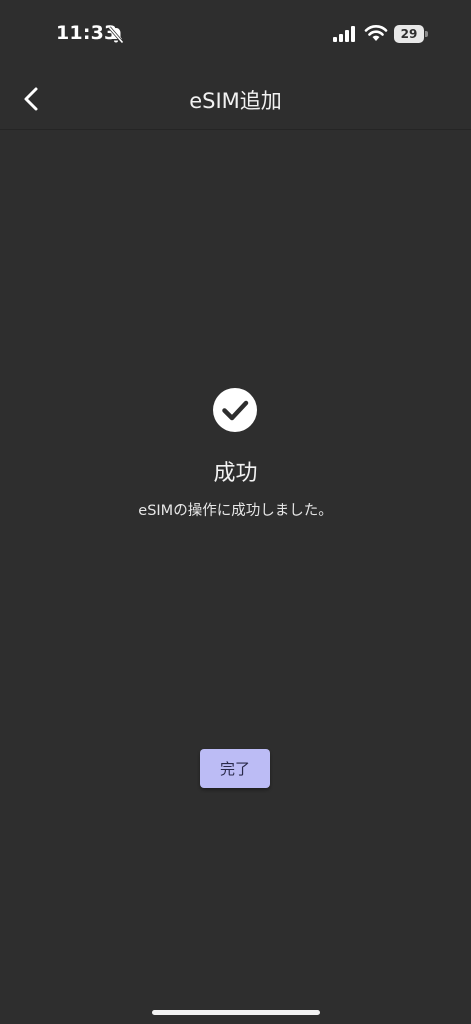 This screenshot has height=1024, width=471. I want to click on status-bar: 11:33 29, so click(235, 35).